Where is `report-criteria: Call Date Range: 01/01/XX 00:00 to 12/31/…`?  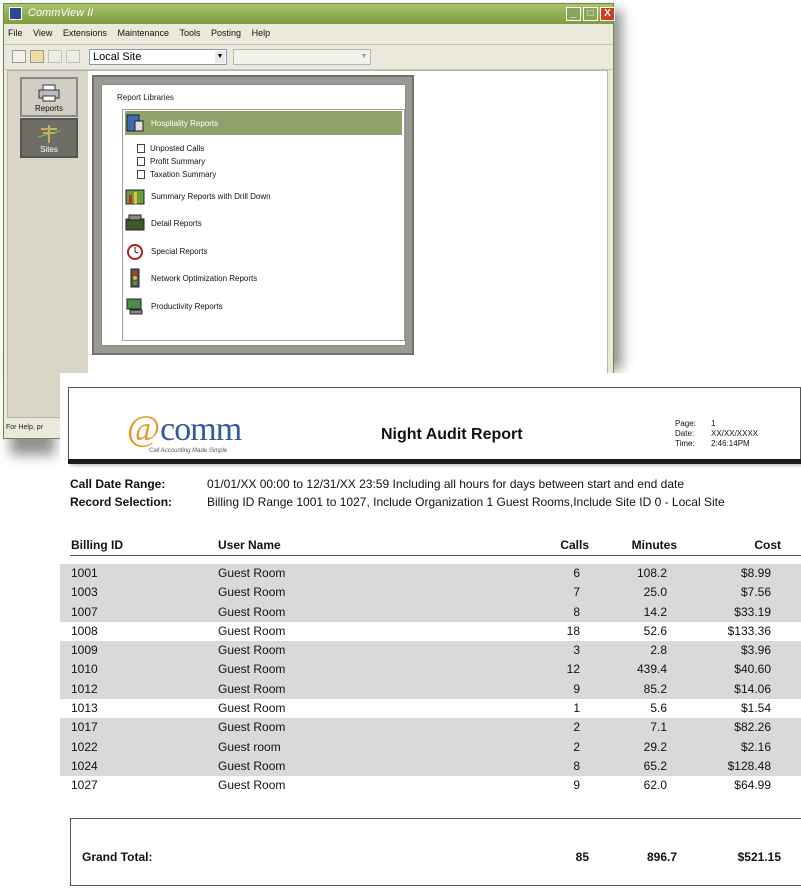
report-criteria: Call Date Range: 01/01/XX 00:00 to 12/31/… is located at coordinates (397, 495).